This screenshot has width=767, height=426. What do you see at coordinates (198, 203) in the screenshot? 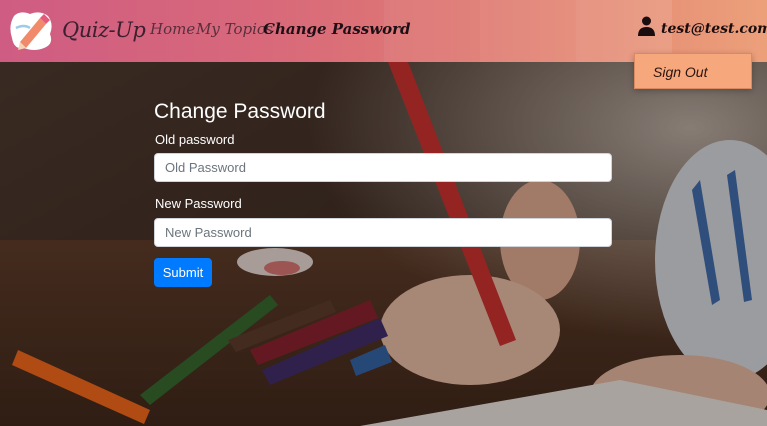
I see `new-password-label: New Password` at bounding box center [198, 203].